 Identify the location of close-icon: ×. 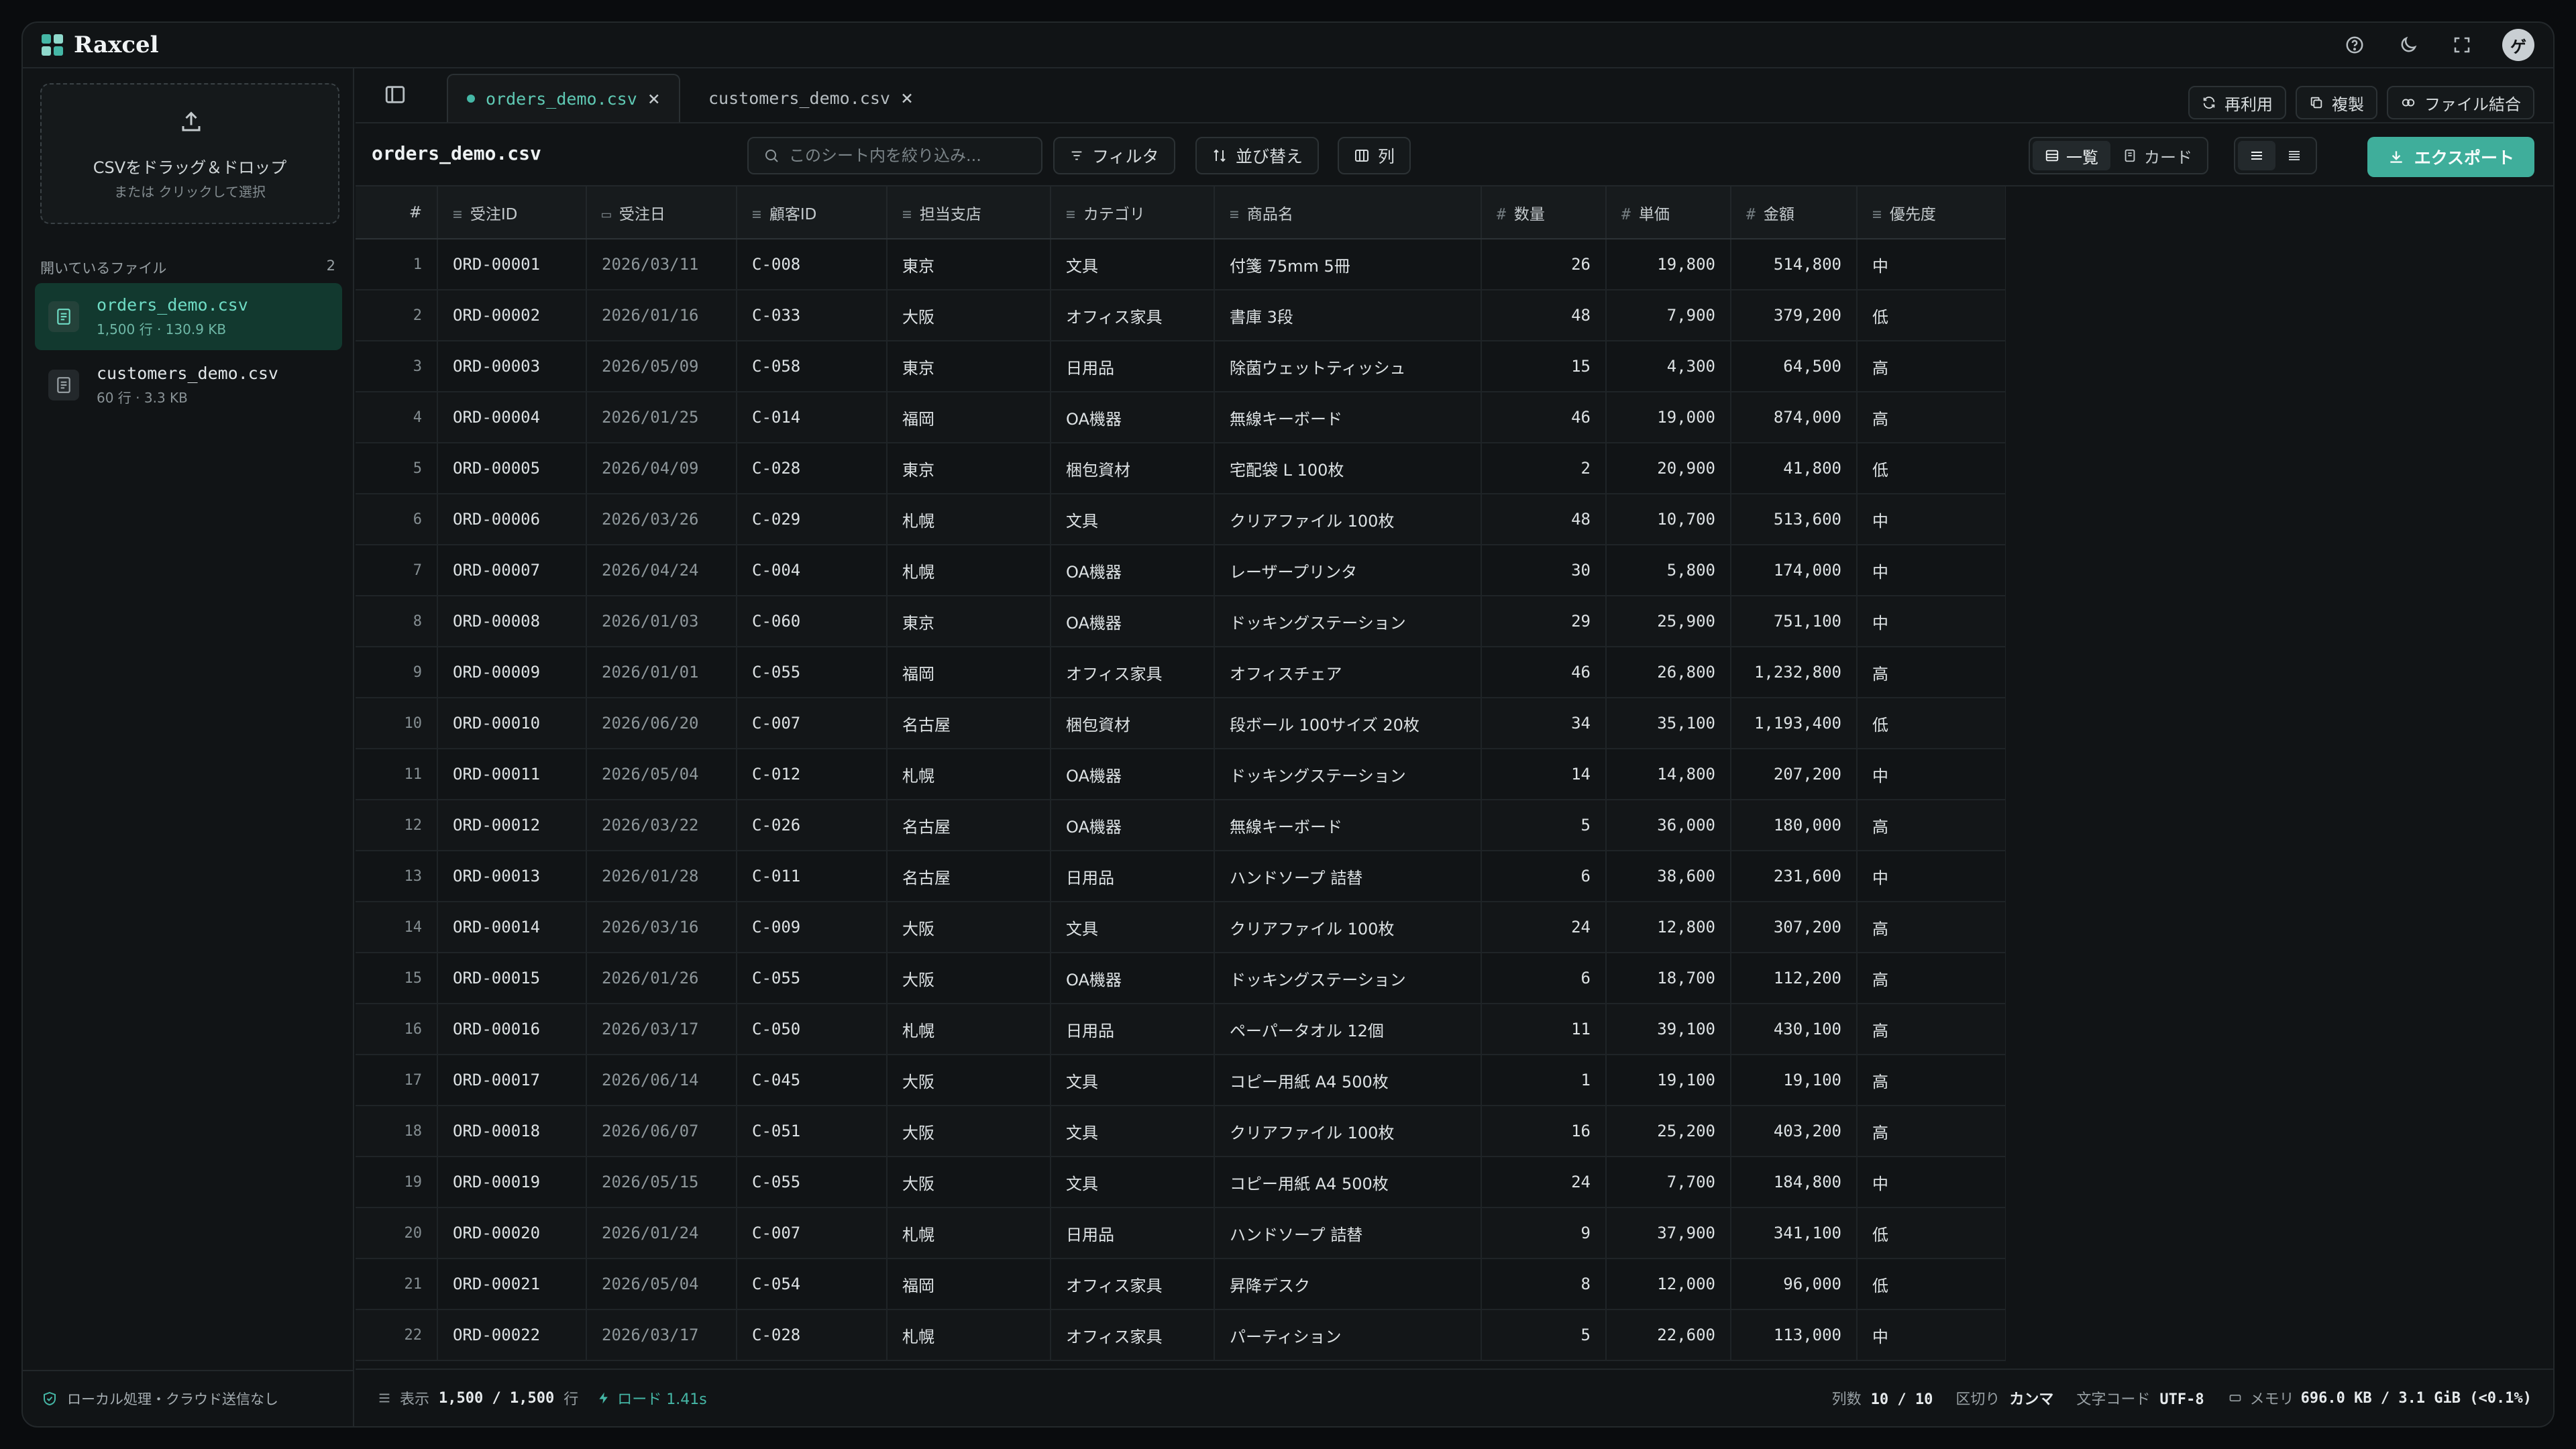
(907, 98).